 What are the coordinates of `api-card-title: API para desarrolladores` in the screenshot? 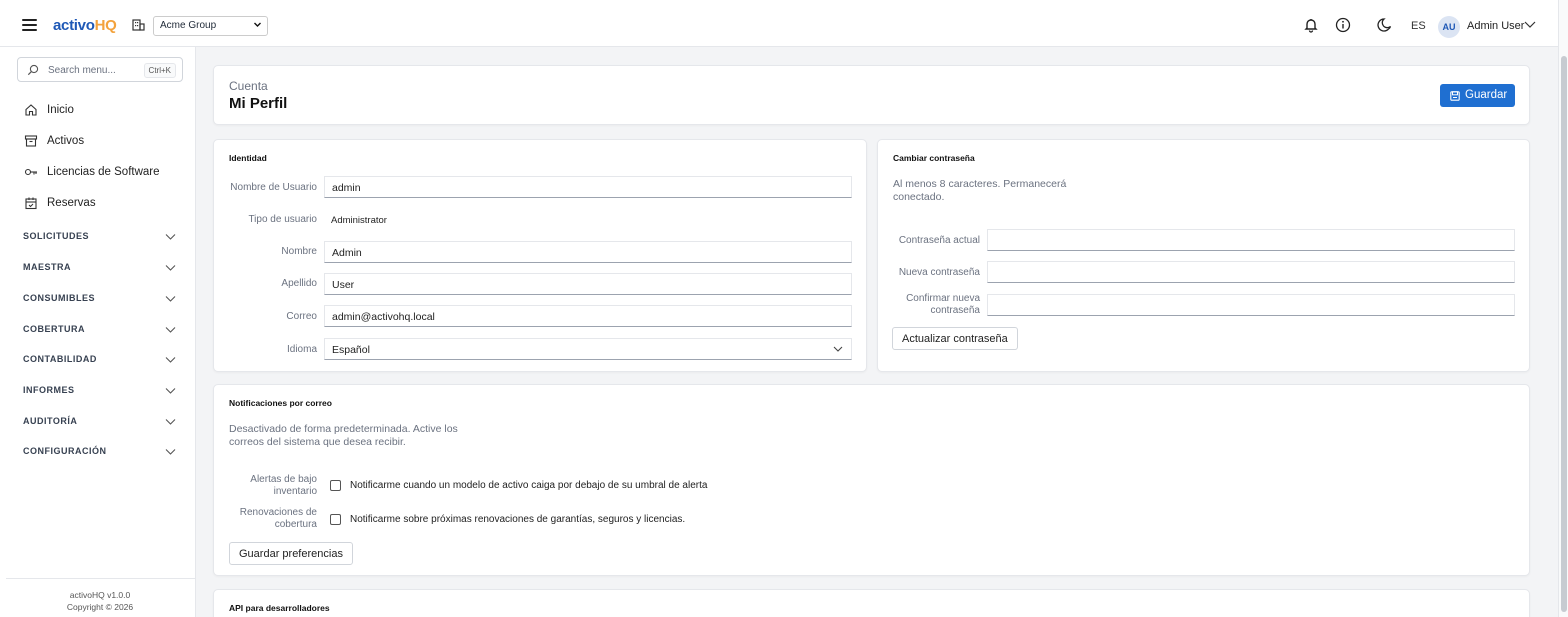 It's located at (279, 608).